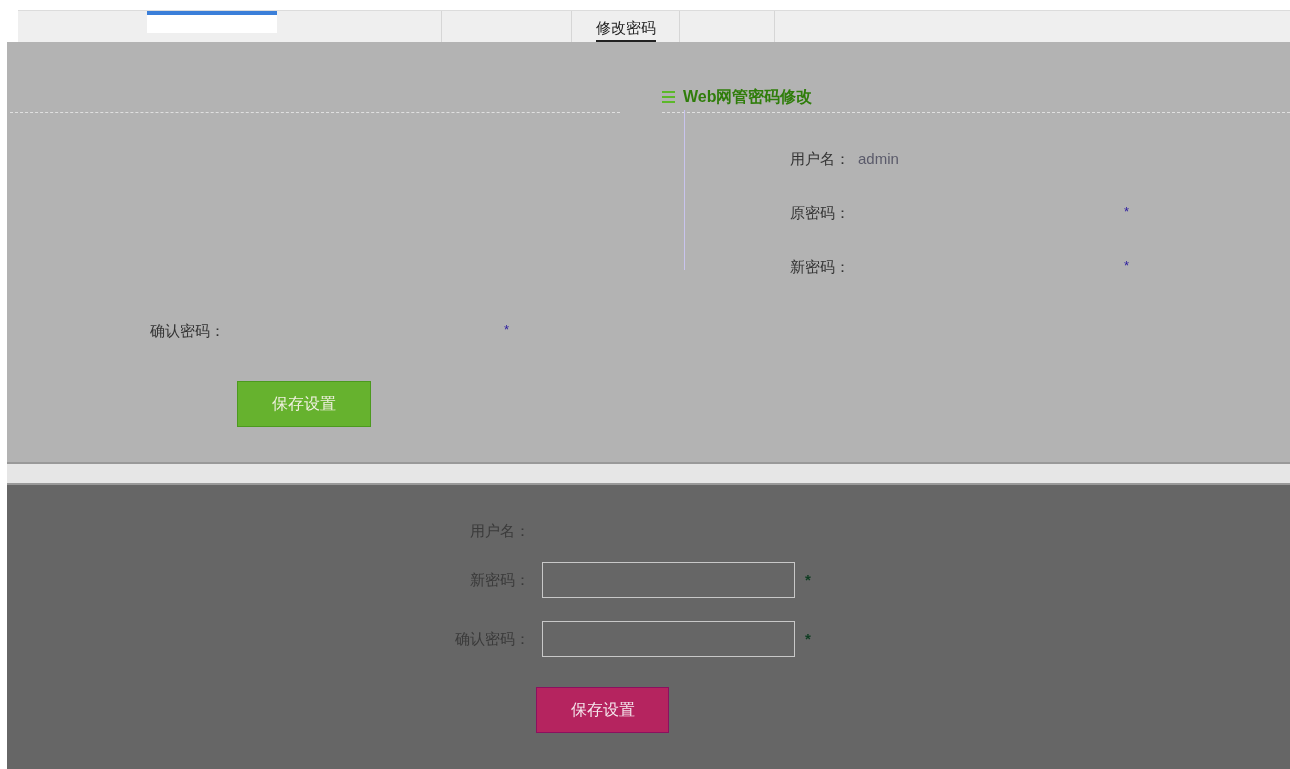 This screenshot has width=1290, height=769. Describe the element at coordinates (602, 710) in the screenshot. I see `save-button: 保存设置` at that location.